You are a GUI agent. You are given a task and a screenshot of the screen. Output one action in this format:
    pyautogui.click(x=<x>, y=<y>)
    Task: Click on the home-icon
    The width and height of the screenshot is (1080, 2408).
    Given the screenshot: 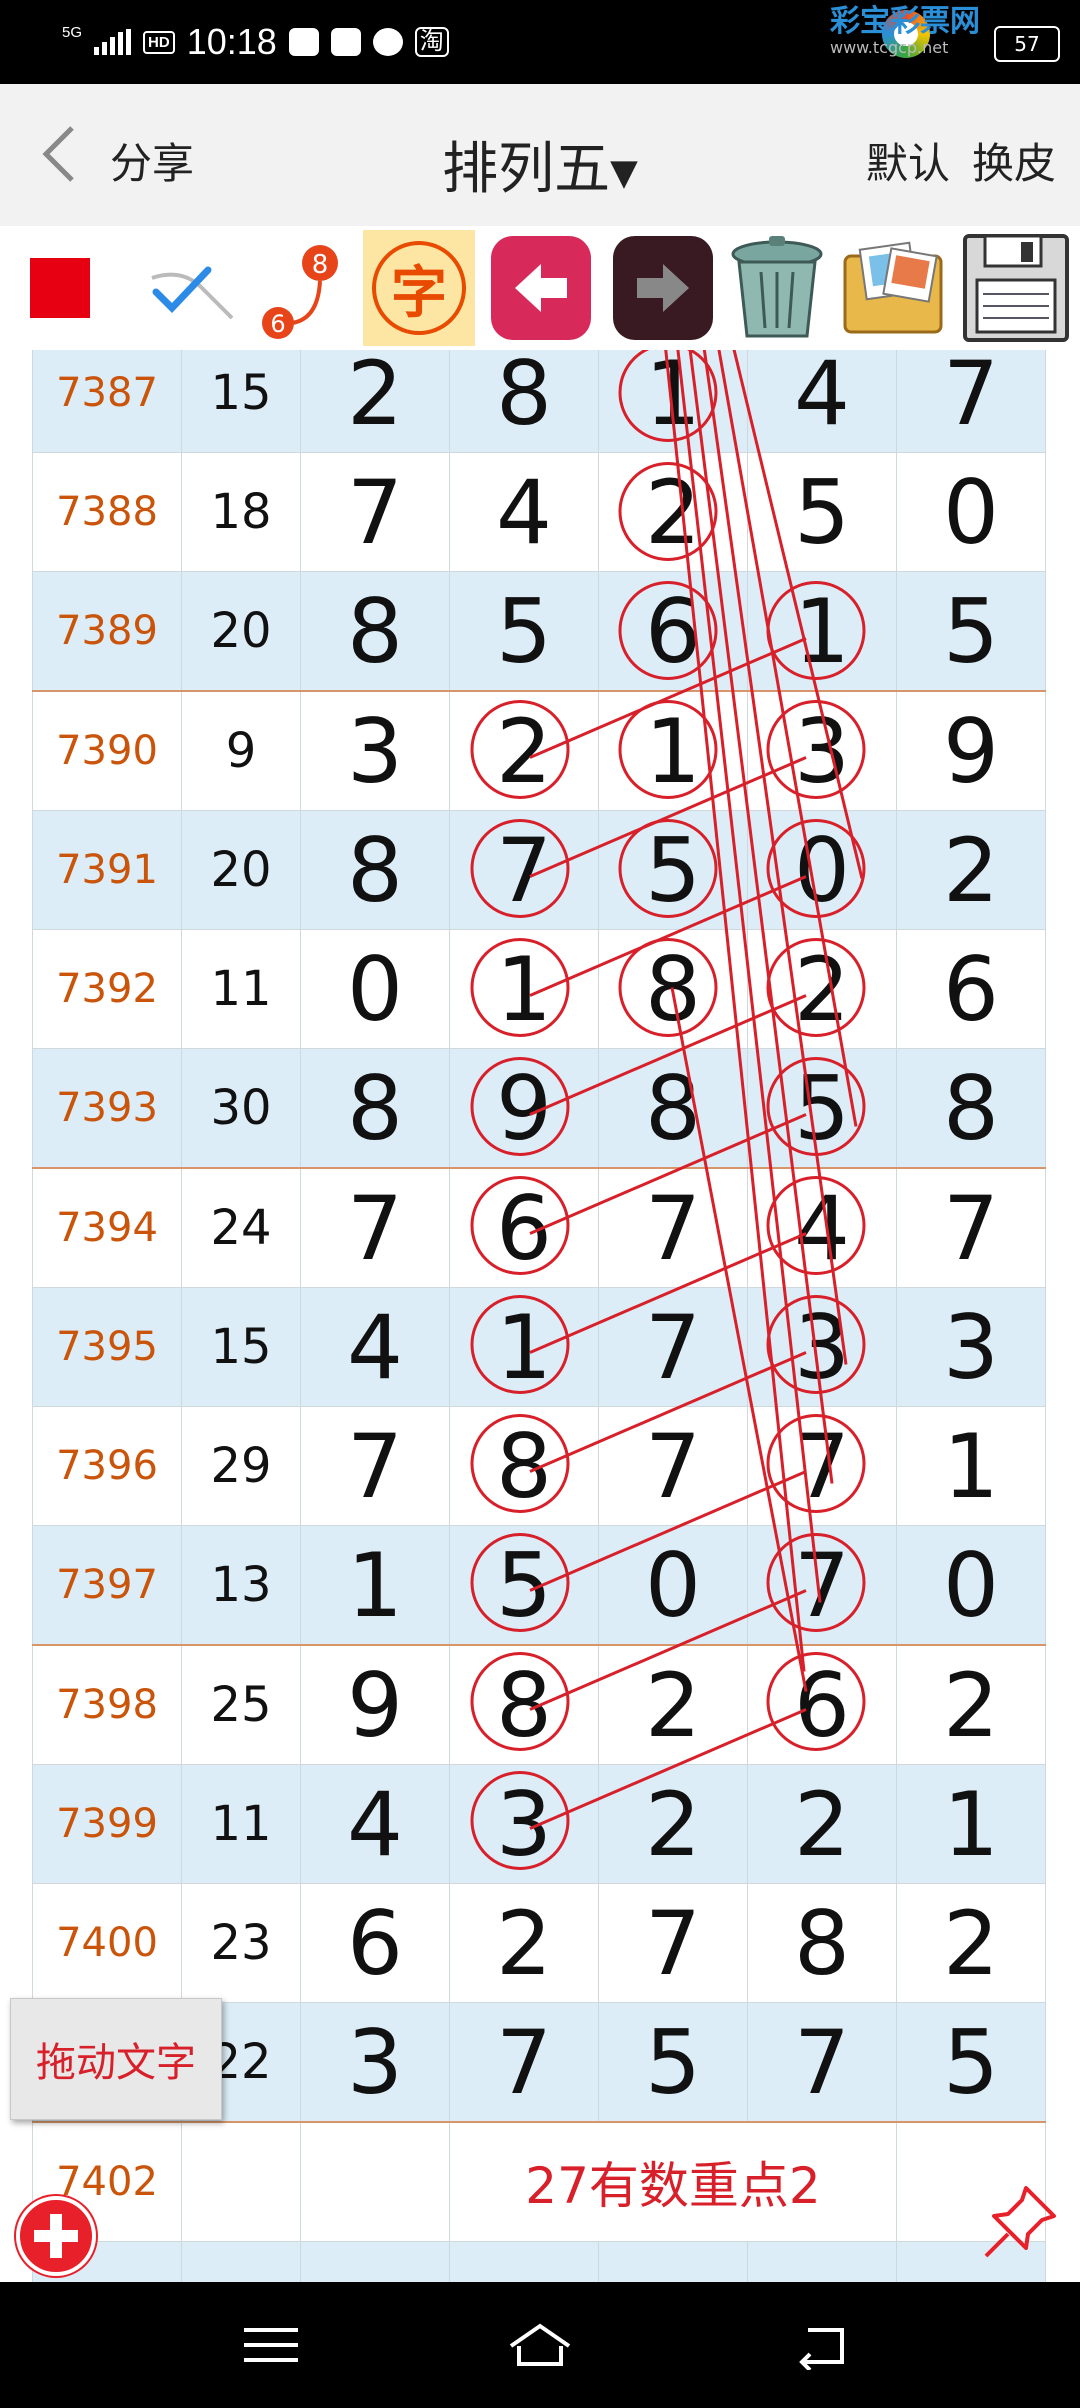 What is the action you would take?
    pyautogui.click(x=540, y=2345)
    